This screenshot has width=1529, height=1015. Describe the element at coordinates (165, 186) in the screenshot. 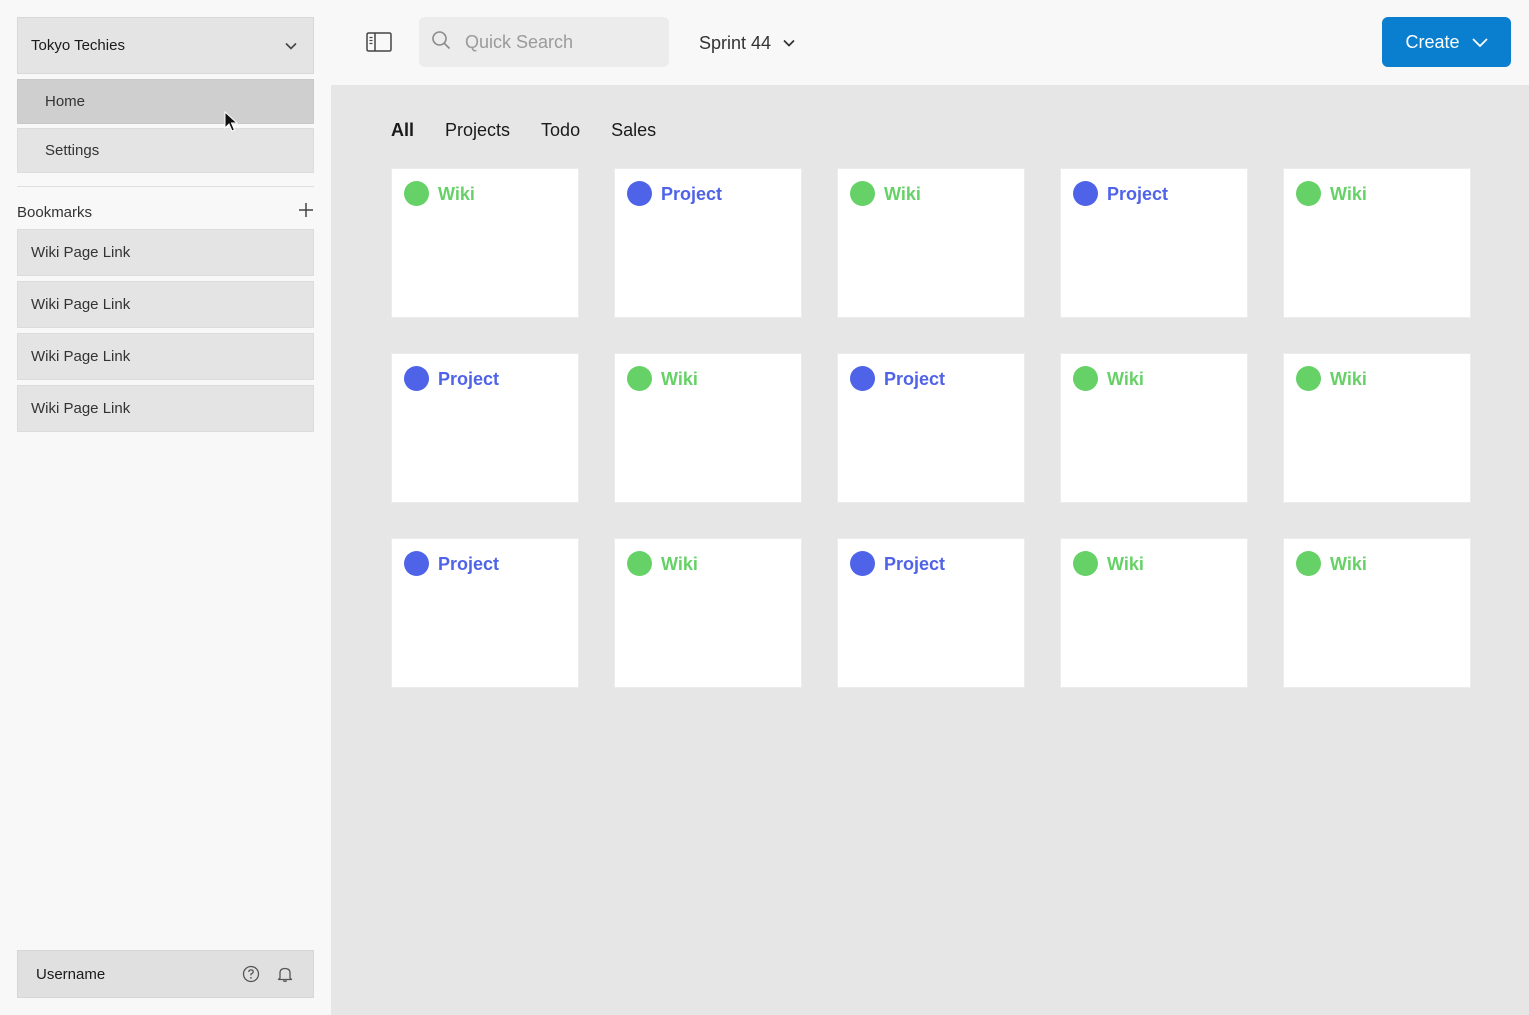

I see `sidebar-divider` at that location.